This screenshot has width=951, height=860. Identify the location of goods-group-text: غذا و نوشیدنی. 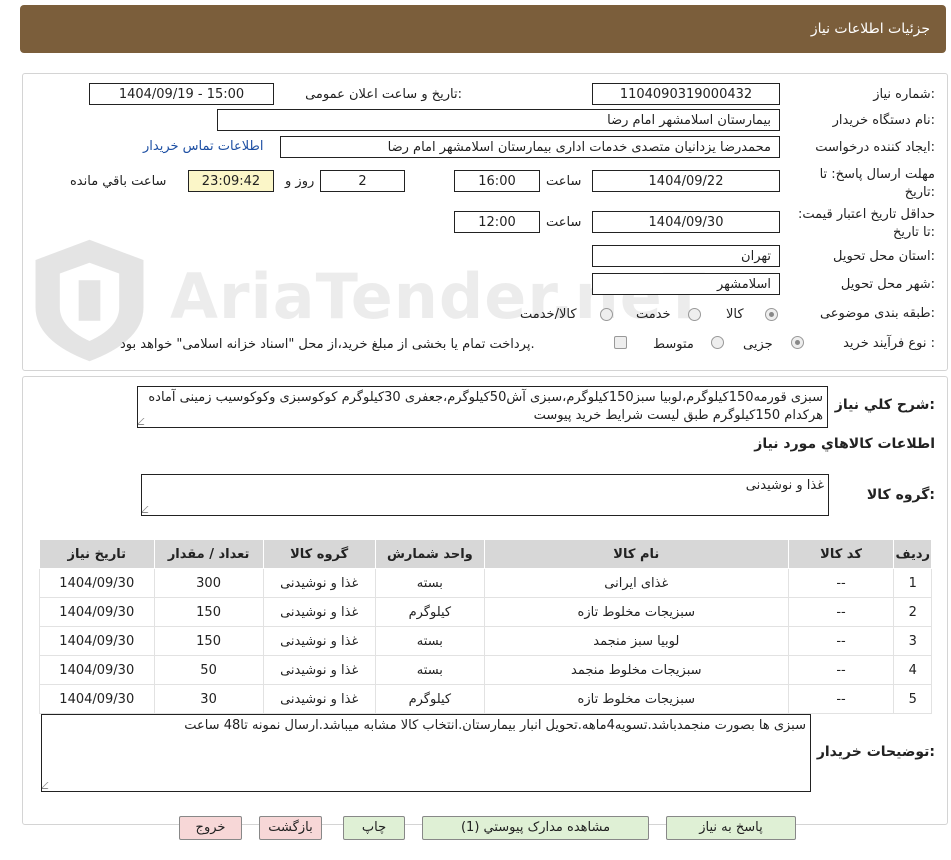
(784, 485).